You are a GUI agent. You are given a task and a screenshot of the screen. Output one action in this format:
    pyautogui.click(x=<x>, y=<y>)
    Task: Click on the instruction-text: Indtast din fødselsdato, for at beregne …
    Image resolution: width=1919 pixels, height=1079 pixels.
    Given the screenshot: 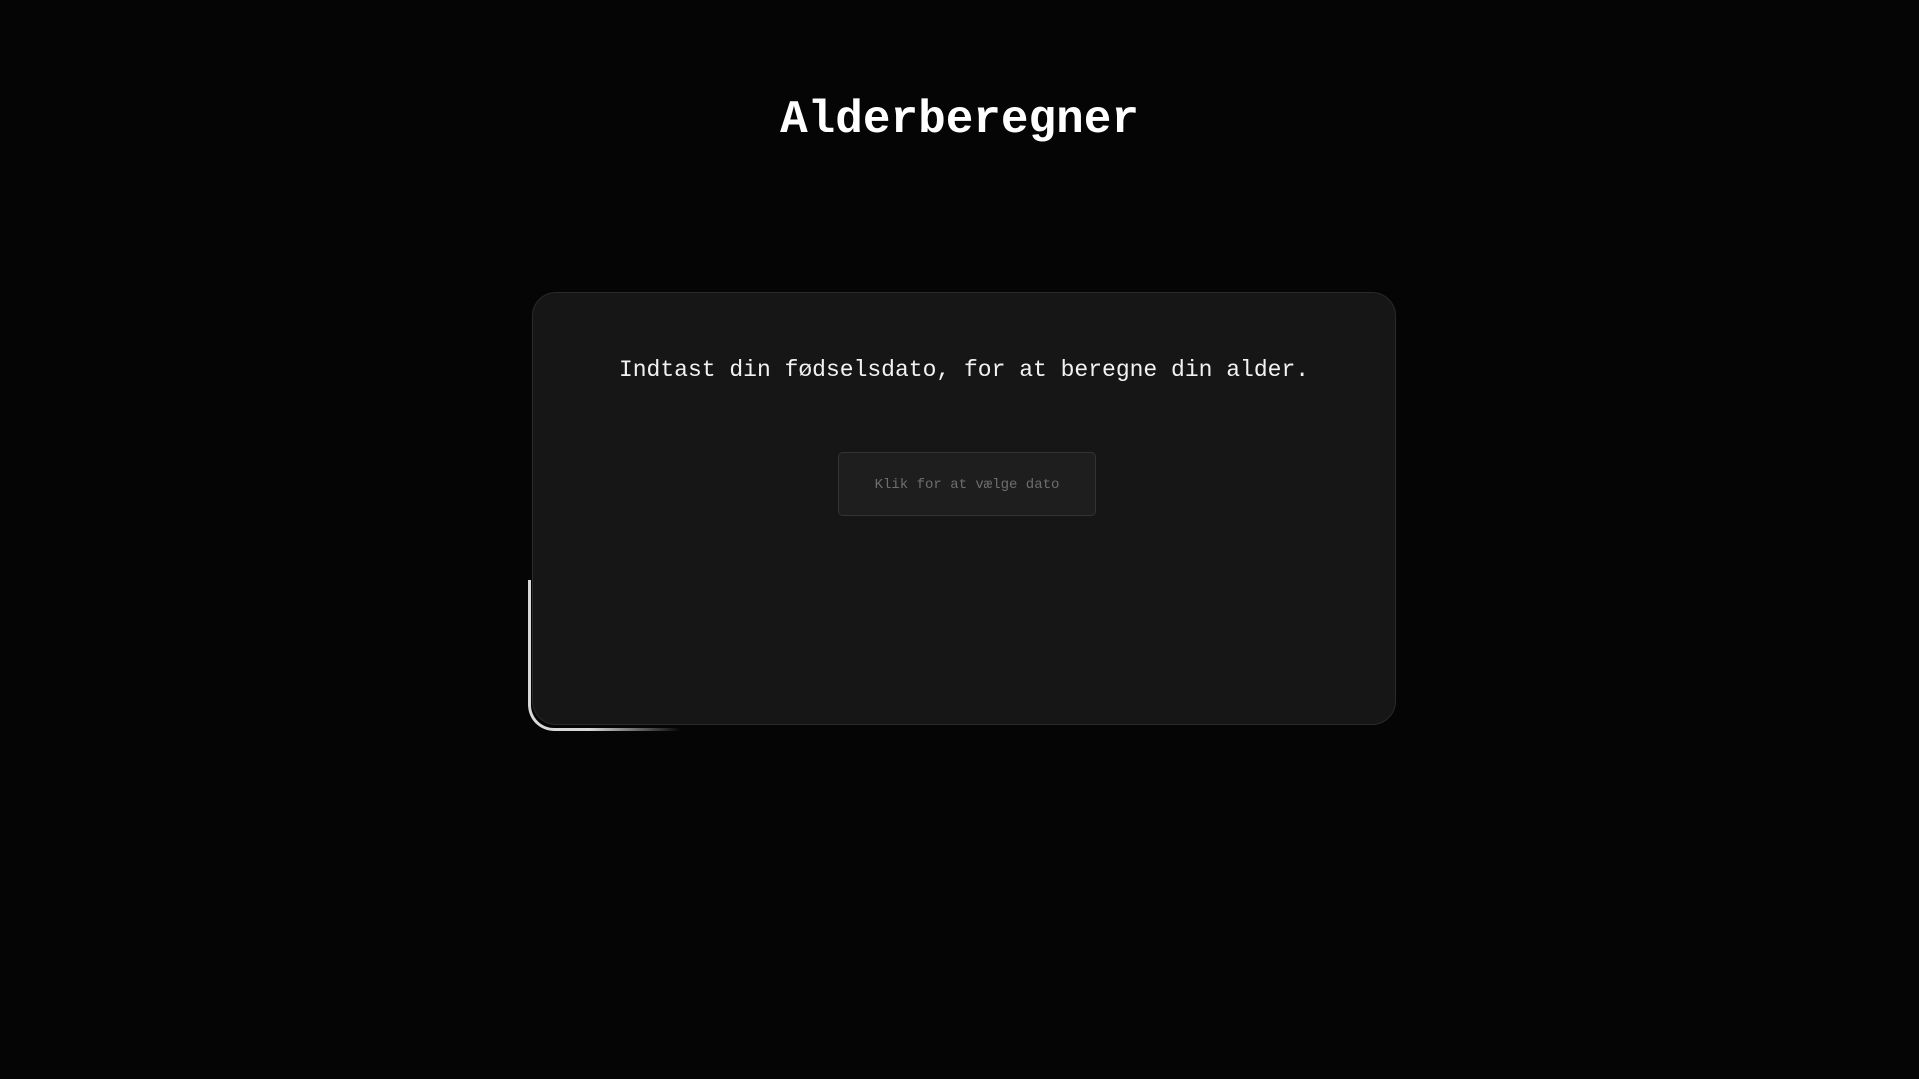 What is the action you would take?
    pyautogui.click(x=964, y=370)
    